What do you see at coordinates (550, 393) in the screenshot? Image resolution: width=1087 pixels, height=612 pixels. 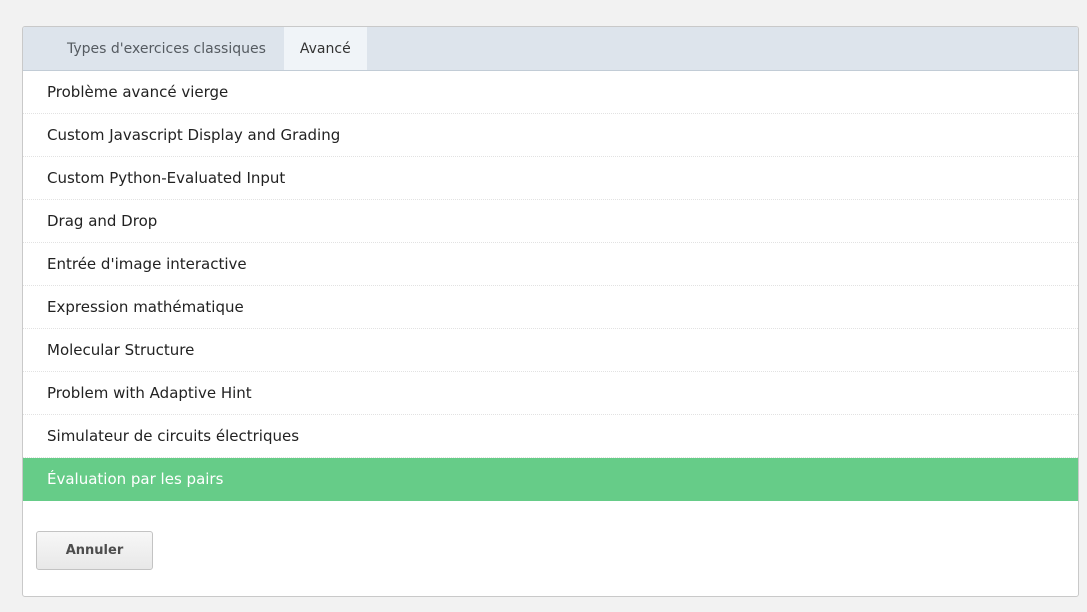 I see `list-item-adaptive-hint: Problem with Adaptive Hint` at bounding box center [550, 393].